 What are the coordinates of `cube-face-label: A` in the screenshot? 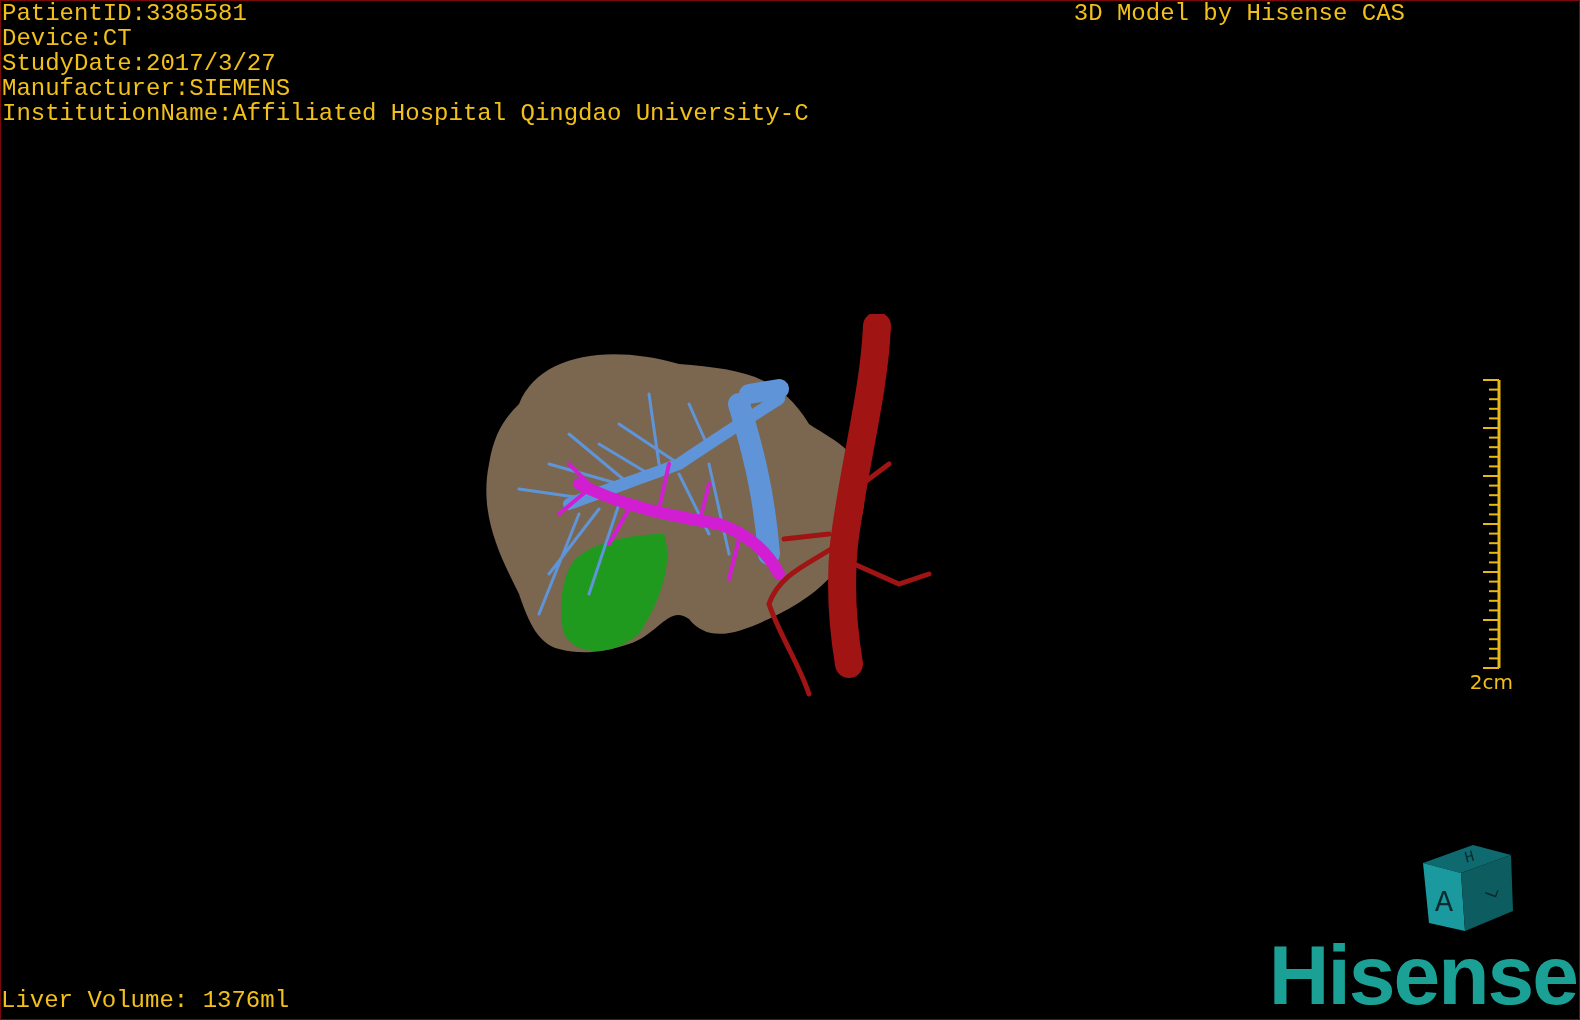 It's located at (1444, 903).